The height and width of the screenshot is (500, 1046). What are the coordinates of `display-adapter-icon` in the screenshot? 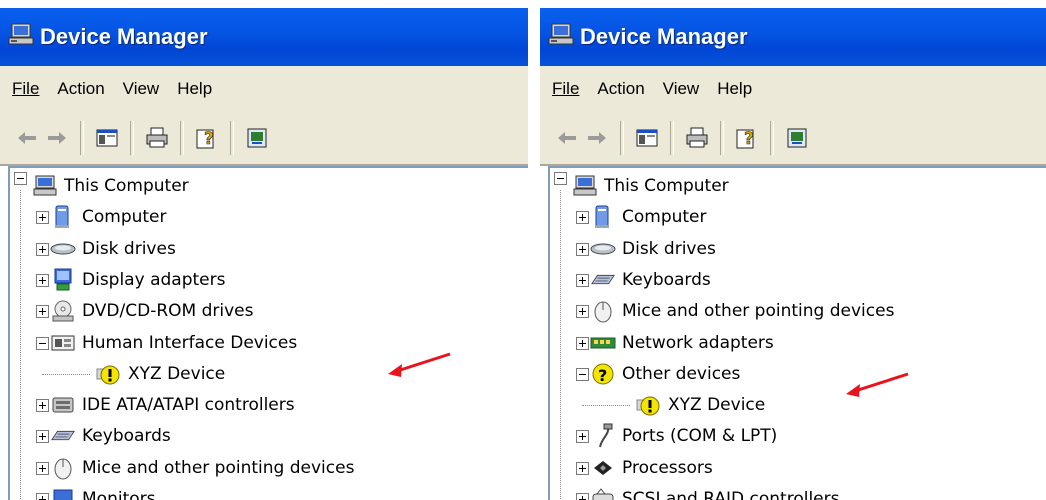 It's located at (63, 280).